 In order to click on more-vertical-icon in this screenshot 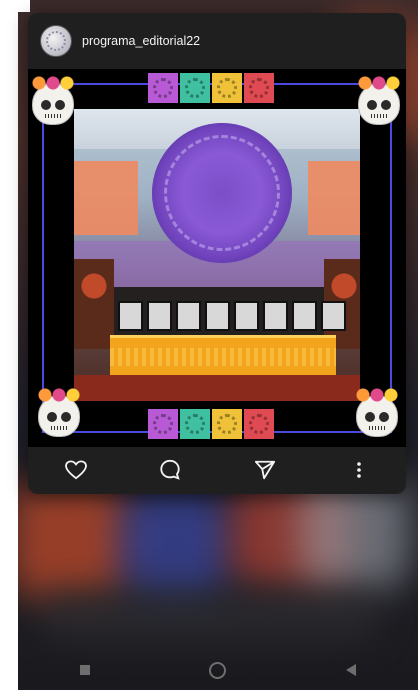, I will do `click(359, 470)`.